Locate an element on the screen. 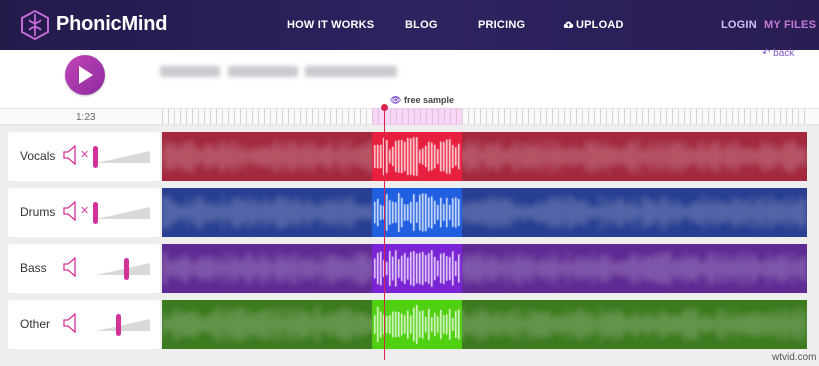 Image resolution: width=819 pixels, height=366 pixels. phonicmind-logo-icon is located at coordinates (35, 25).